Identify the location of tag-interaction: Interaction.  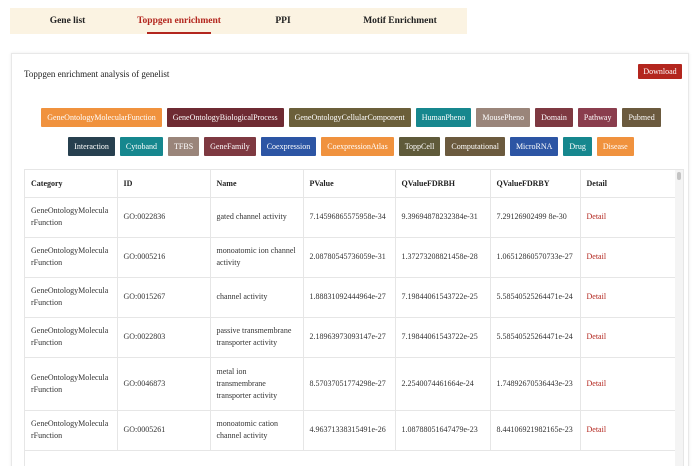
(91, 146).